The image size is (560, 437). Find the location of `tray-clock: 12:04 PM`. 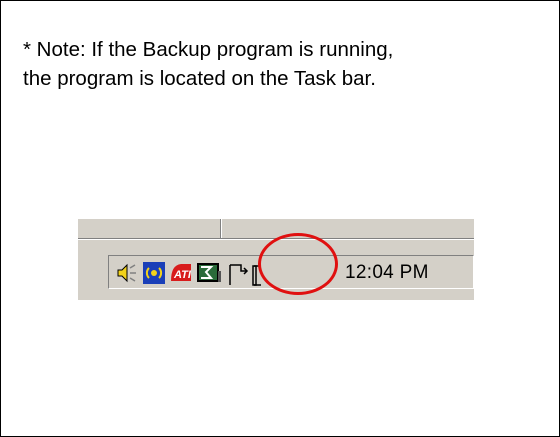

tray-clock: 12:04 PM is located at coordinates (387, 273).